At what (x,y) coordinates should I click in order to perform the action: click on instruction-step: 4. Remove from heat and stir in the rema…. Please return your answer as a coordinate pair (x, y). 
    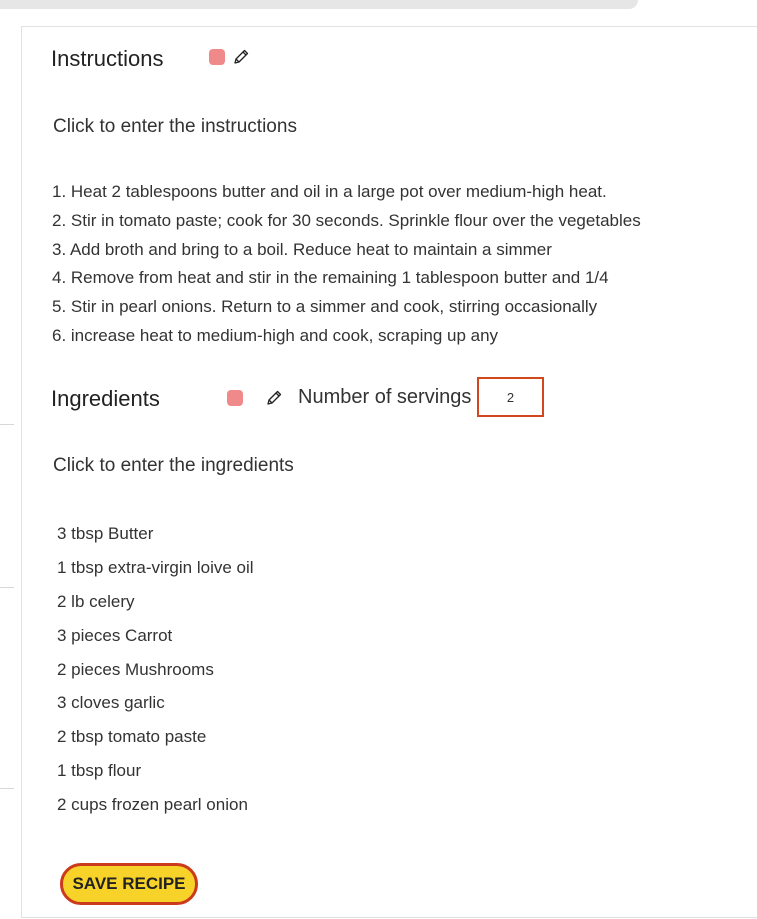
    Looking at the image, I should click on (330, 278).